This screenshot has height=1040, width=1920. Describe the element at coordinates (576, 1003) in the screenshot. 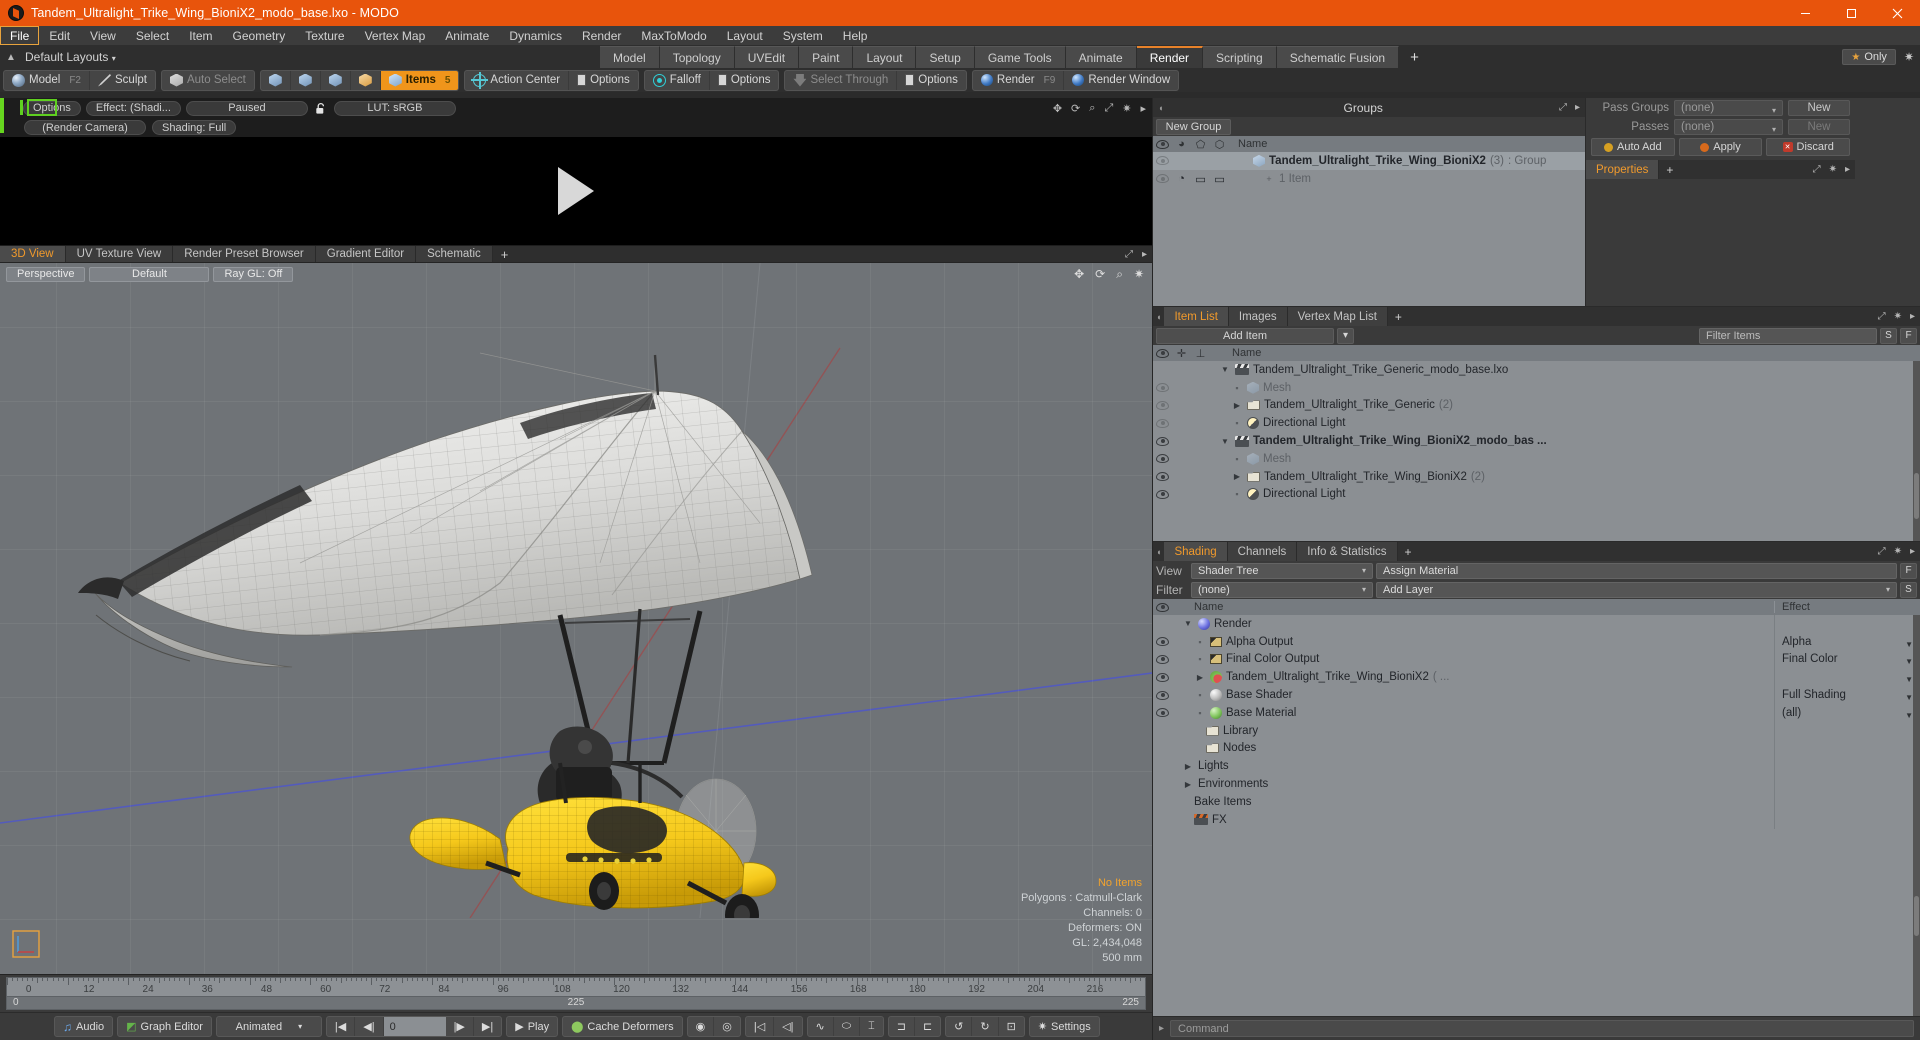

I see `timeline-range-bar: 0 225 225` at that location.